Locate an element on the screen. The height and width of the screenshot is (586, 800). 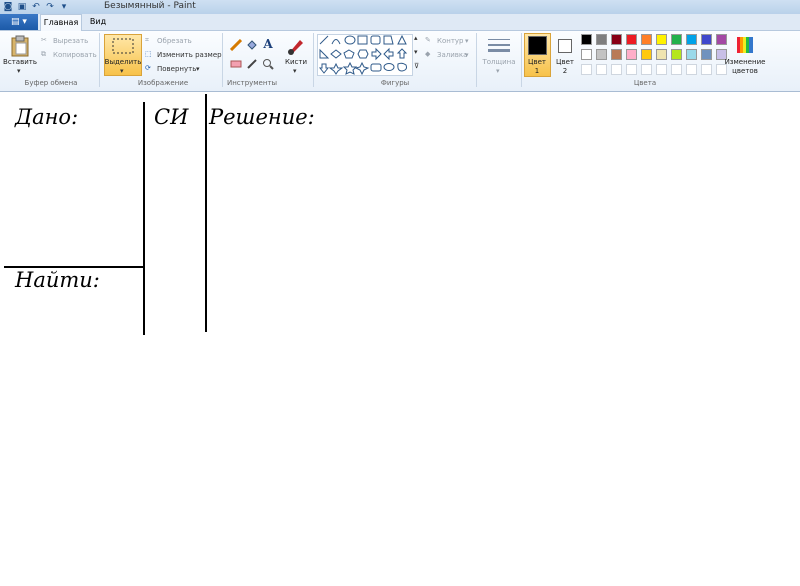
undo-icon: ↶ is located at coordinates (36, 7).